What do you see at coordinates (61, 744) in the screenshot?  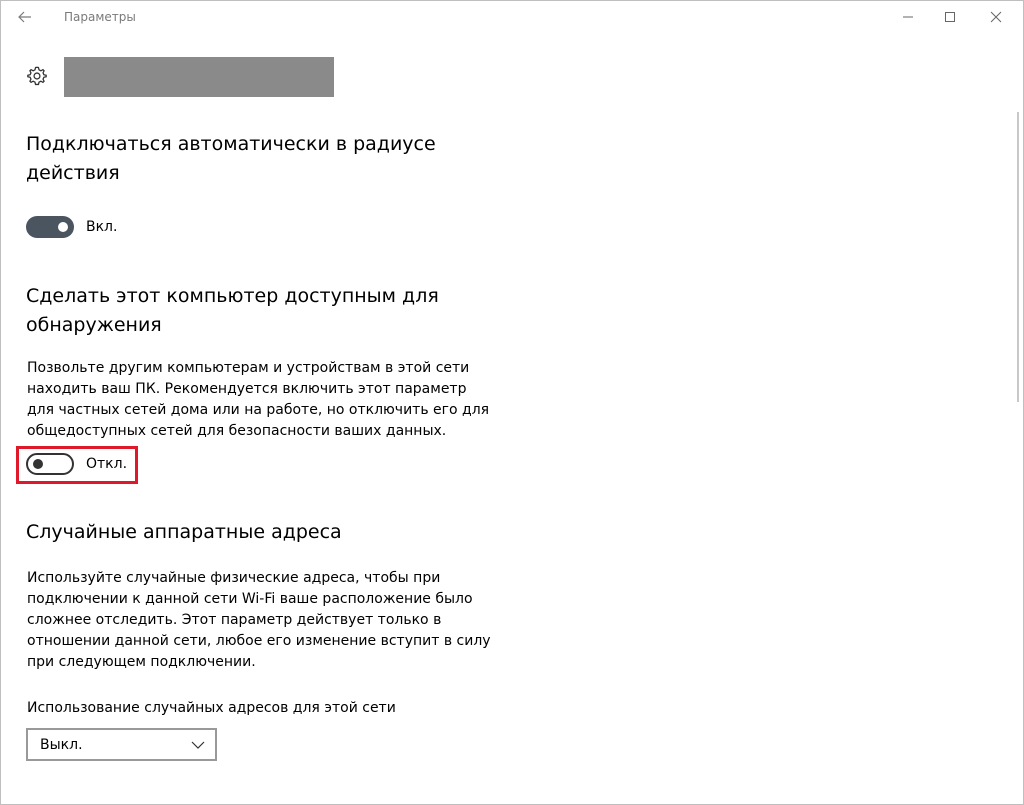 I see `select-value: Выкл.` at bounding box center [61, 744].